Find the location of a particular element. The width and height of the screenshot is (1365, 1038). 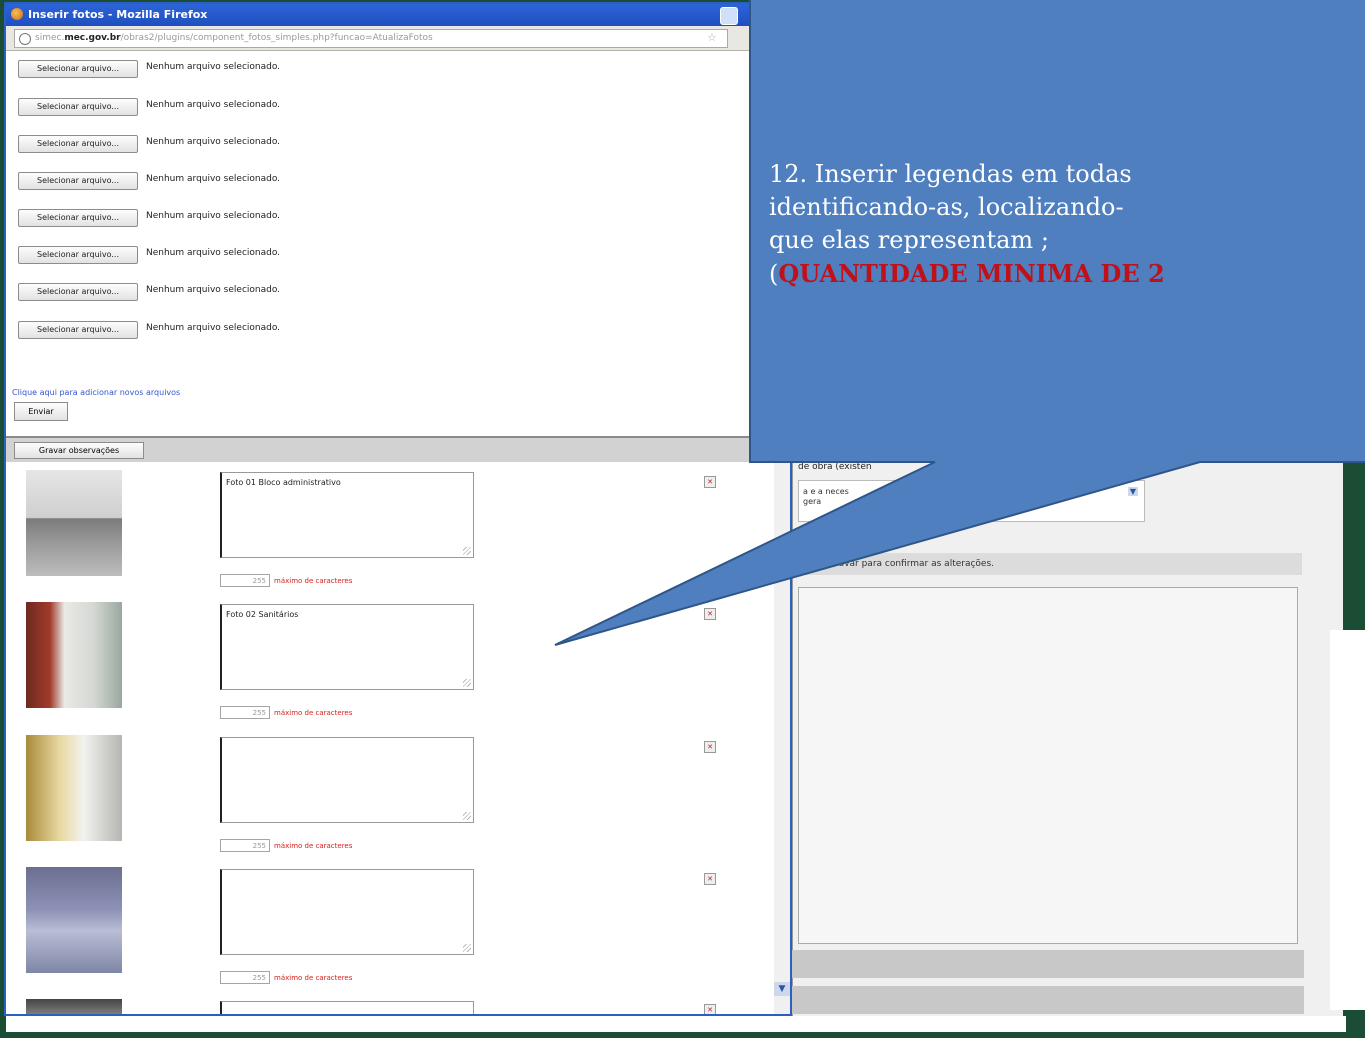

window-title: Inserir fotos - Mozilla Firefox is located at coordinates (118, 14).